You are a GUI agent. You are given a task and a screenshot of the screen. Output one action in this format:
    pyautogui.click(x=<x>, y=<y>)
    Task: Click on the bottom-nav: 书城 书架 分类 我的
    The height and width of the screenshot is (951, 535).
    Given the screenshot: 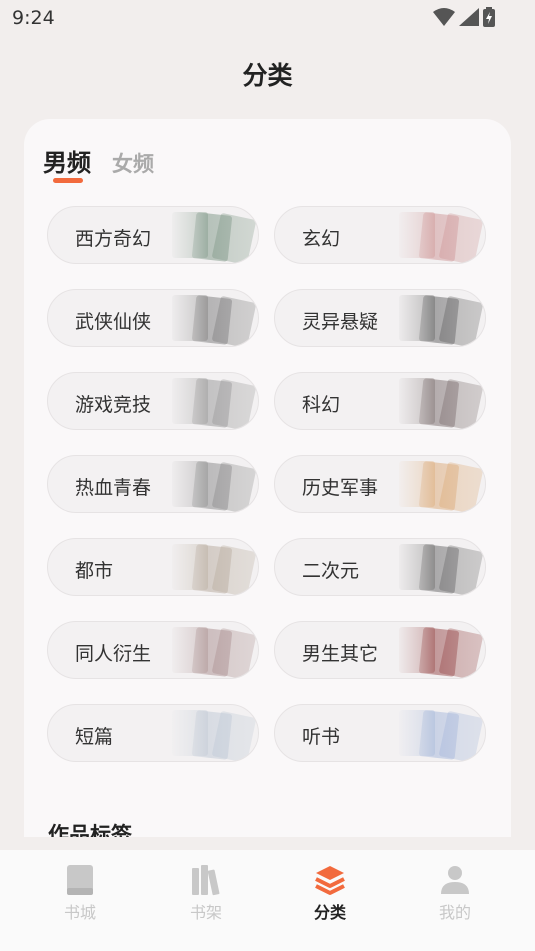 What is the action you would take?
    pyautogui.click(x=267, y=900)
    